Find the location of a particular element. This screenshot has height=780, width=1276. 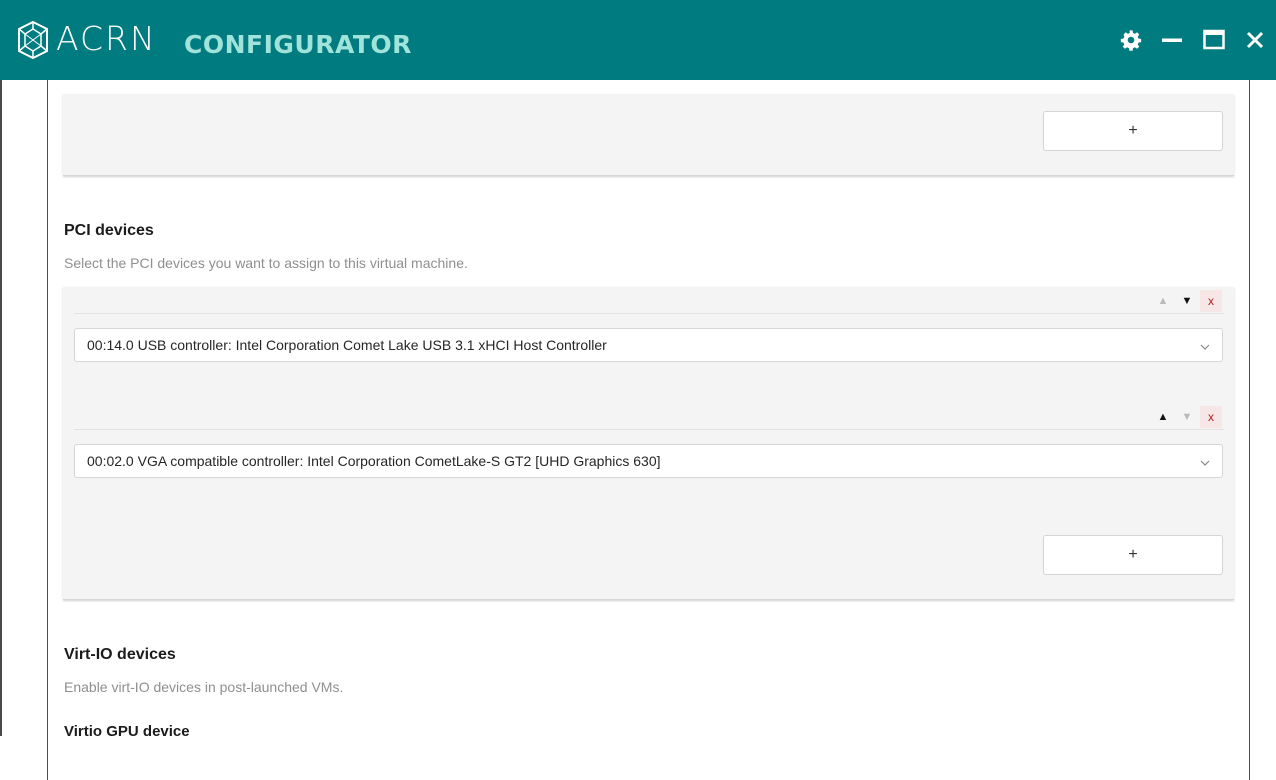

virtio-devices-heading: Virt-IO devices is located at coordinates (120, 654).